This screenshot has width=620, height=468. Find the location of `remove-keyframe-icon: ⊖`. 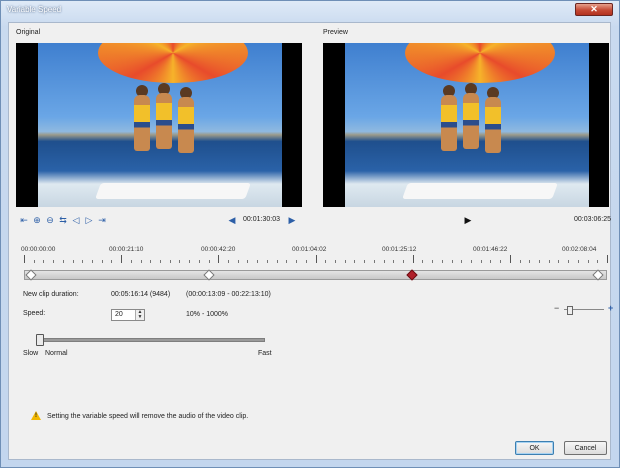

remove-keyframe-icon: ⊖ is located at coordinates (50, 220).